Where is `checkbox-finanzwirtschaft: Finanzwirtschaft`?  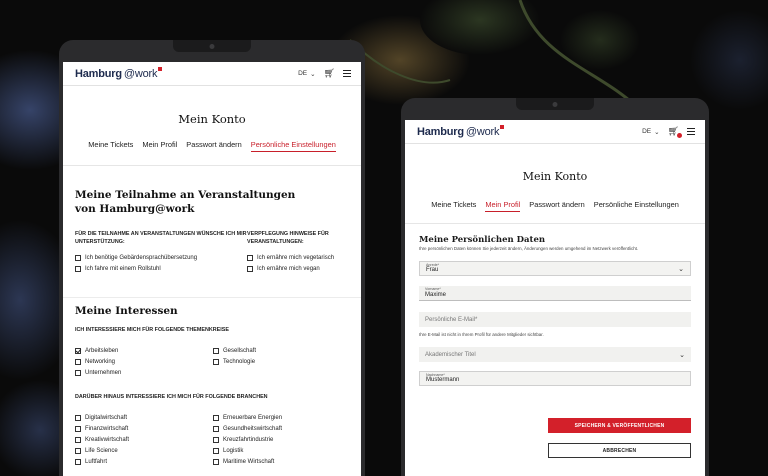 checkbox-finanzwirtschaft: Finanzwirtschaft is located at coordinates (144, 428).